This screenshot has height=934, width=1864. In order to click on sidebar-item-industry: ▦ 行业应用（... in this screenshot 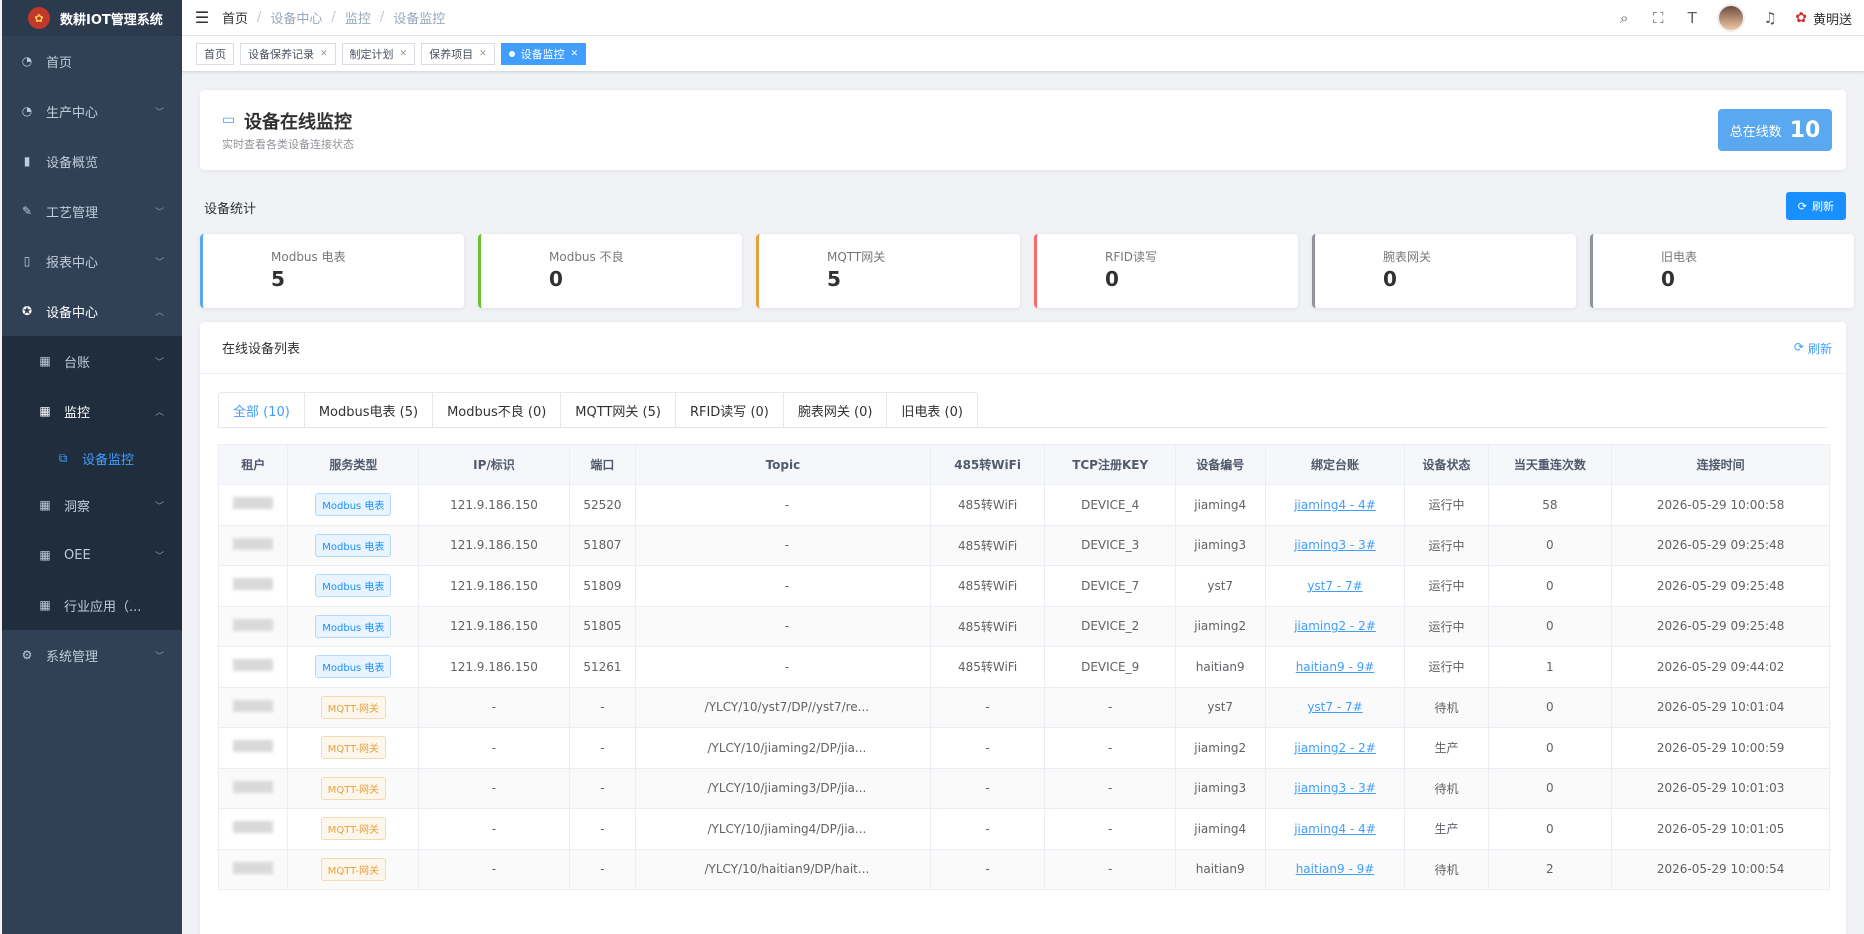, I will do `click(92, 605)`.